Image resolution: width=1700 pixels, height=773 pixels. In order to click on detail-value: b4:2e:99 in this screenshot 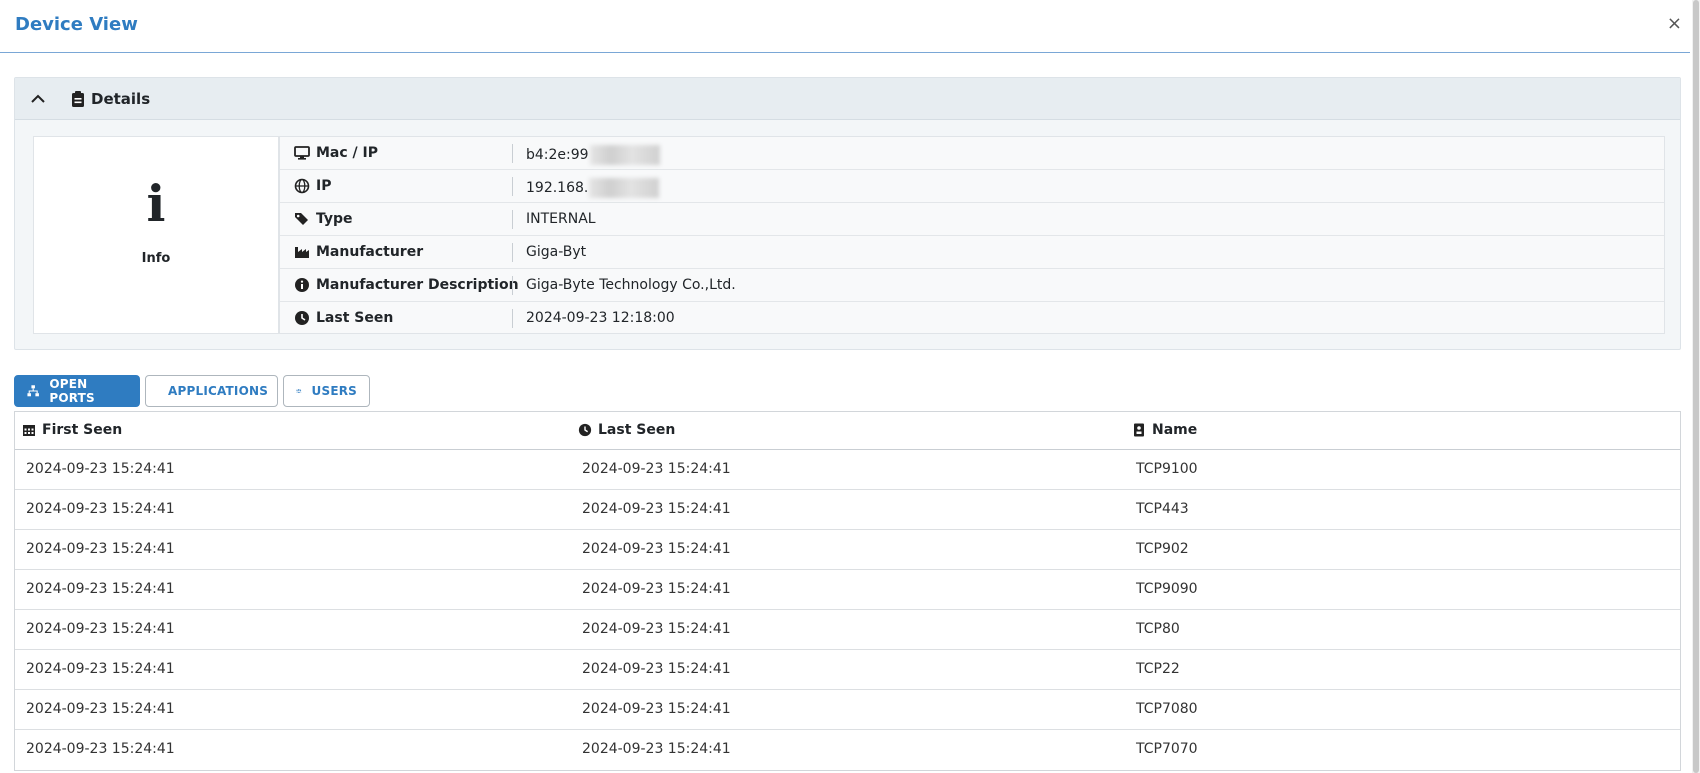, I will do `click(593, 155)`.